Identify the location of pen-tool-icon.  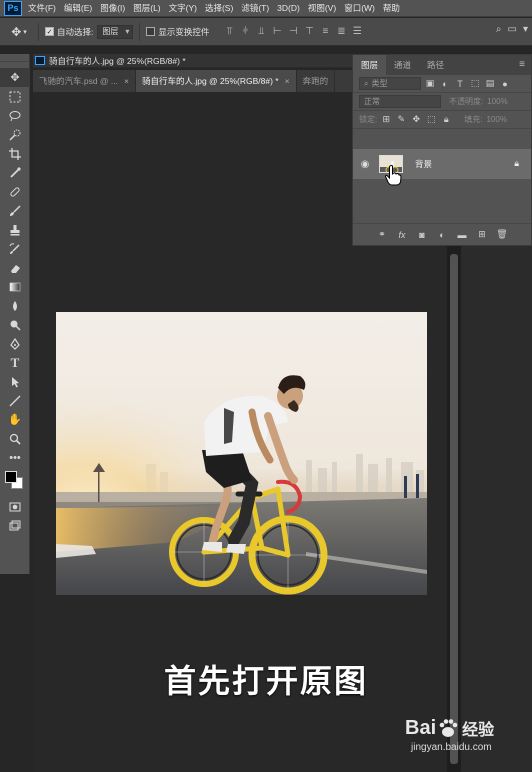
(15, 343).